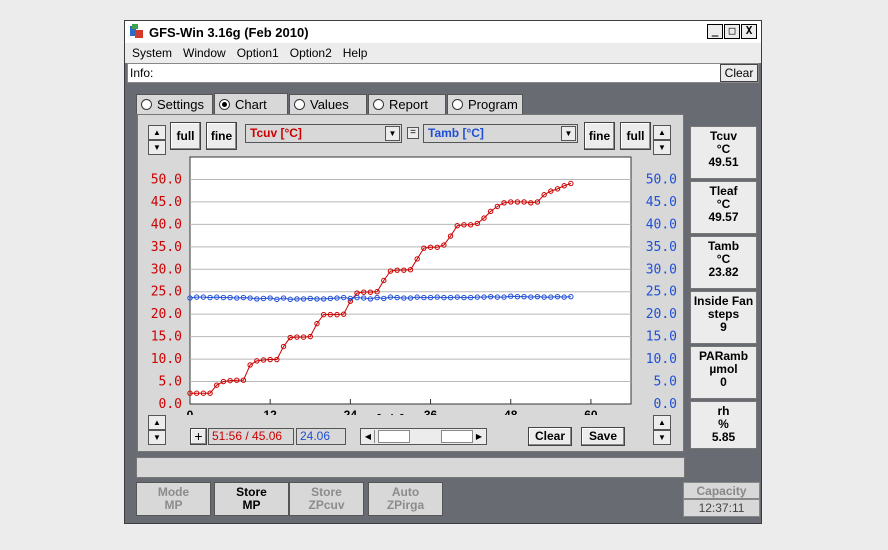 Image resolution: width=888 pixels, height=550 pixels. I want to click on y-tick-right: 45.0, so click(661, 202).